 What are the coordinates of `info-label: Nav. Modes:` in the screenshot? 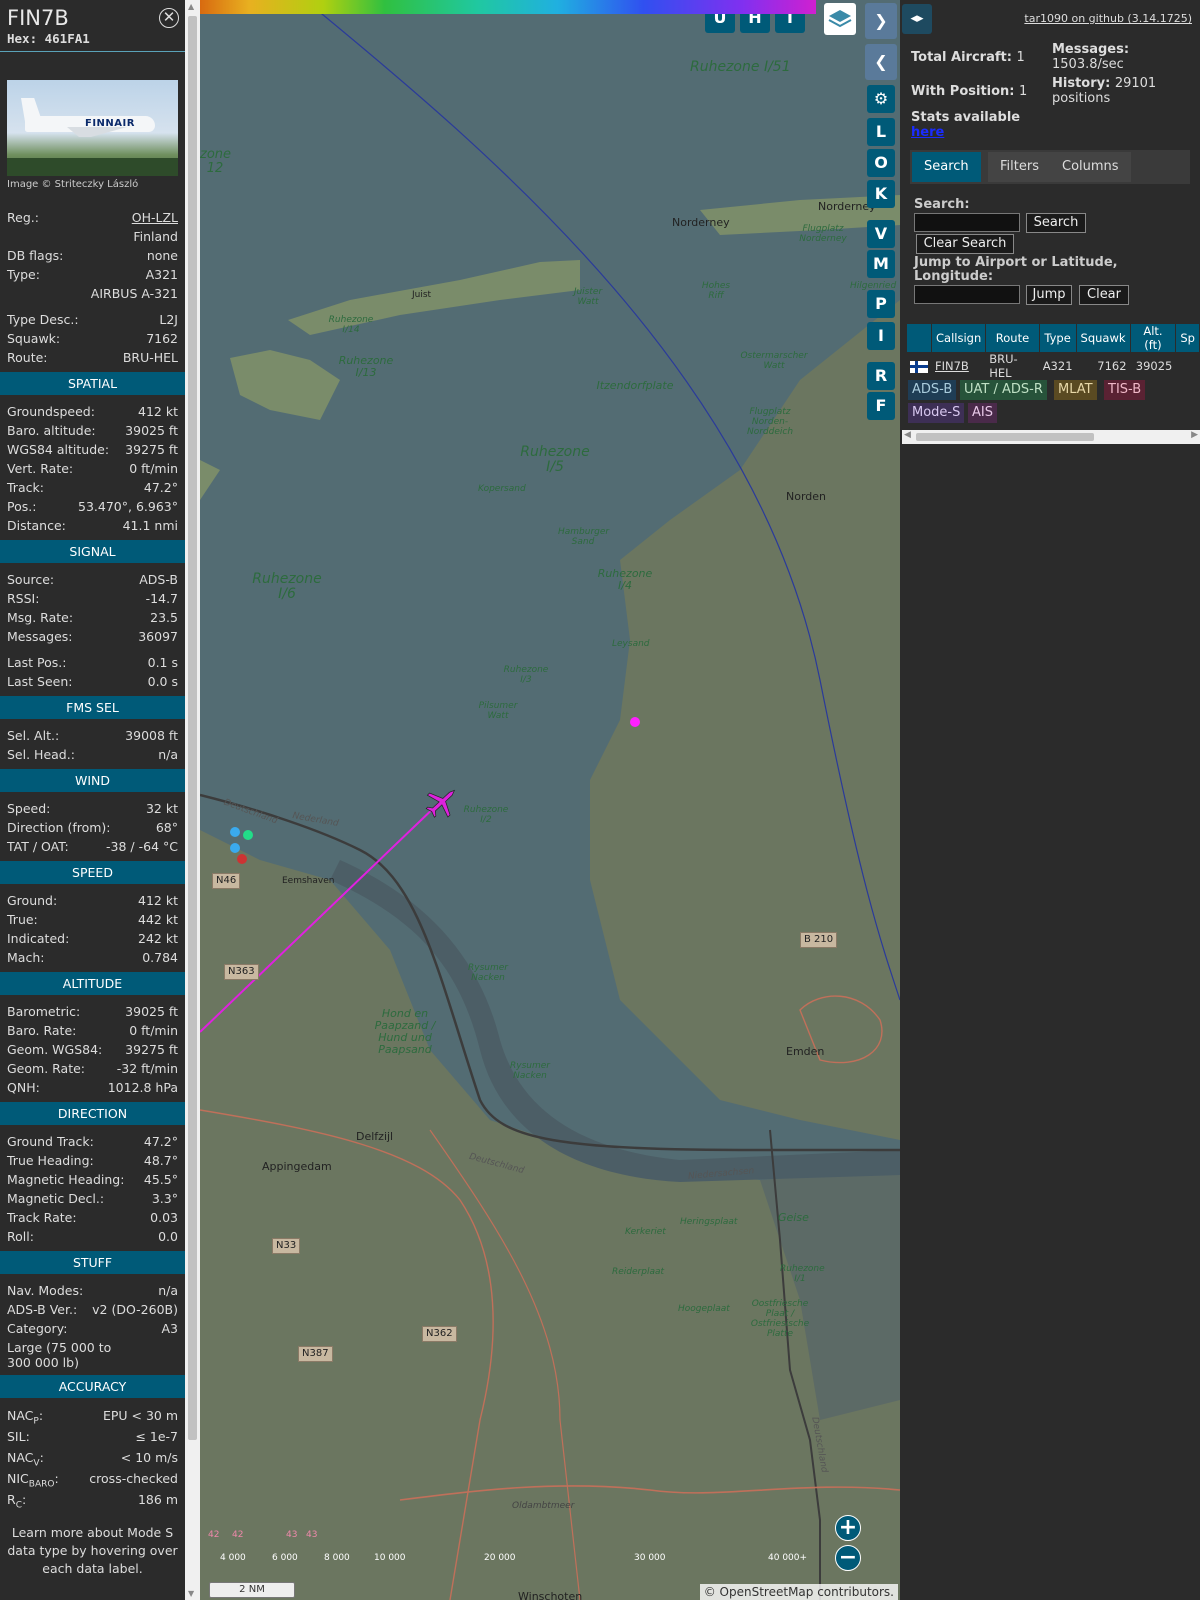 It's located at (45, 1290).